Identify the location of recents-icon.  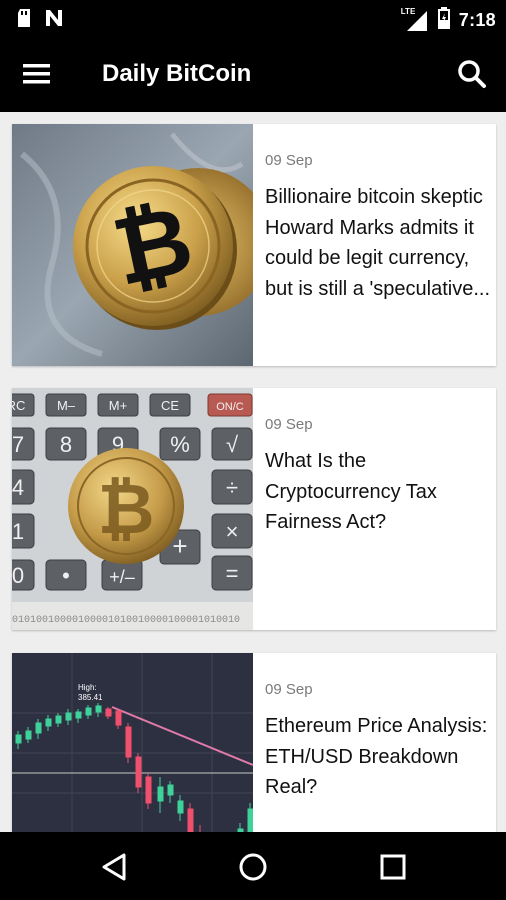
(393, 867).